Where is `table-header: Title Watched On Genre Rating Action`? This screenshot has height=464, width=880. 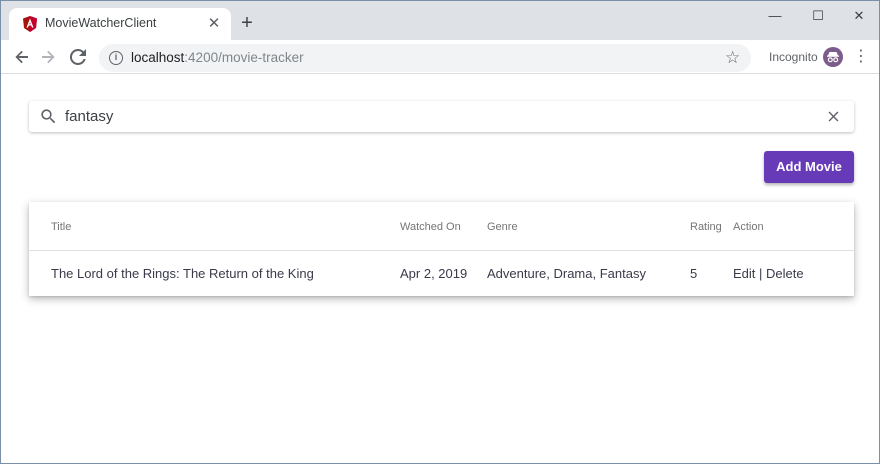 table-header: Title Watched On Genre Rating Action is located at coordinates (441, 226).